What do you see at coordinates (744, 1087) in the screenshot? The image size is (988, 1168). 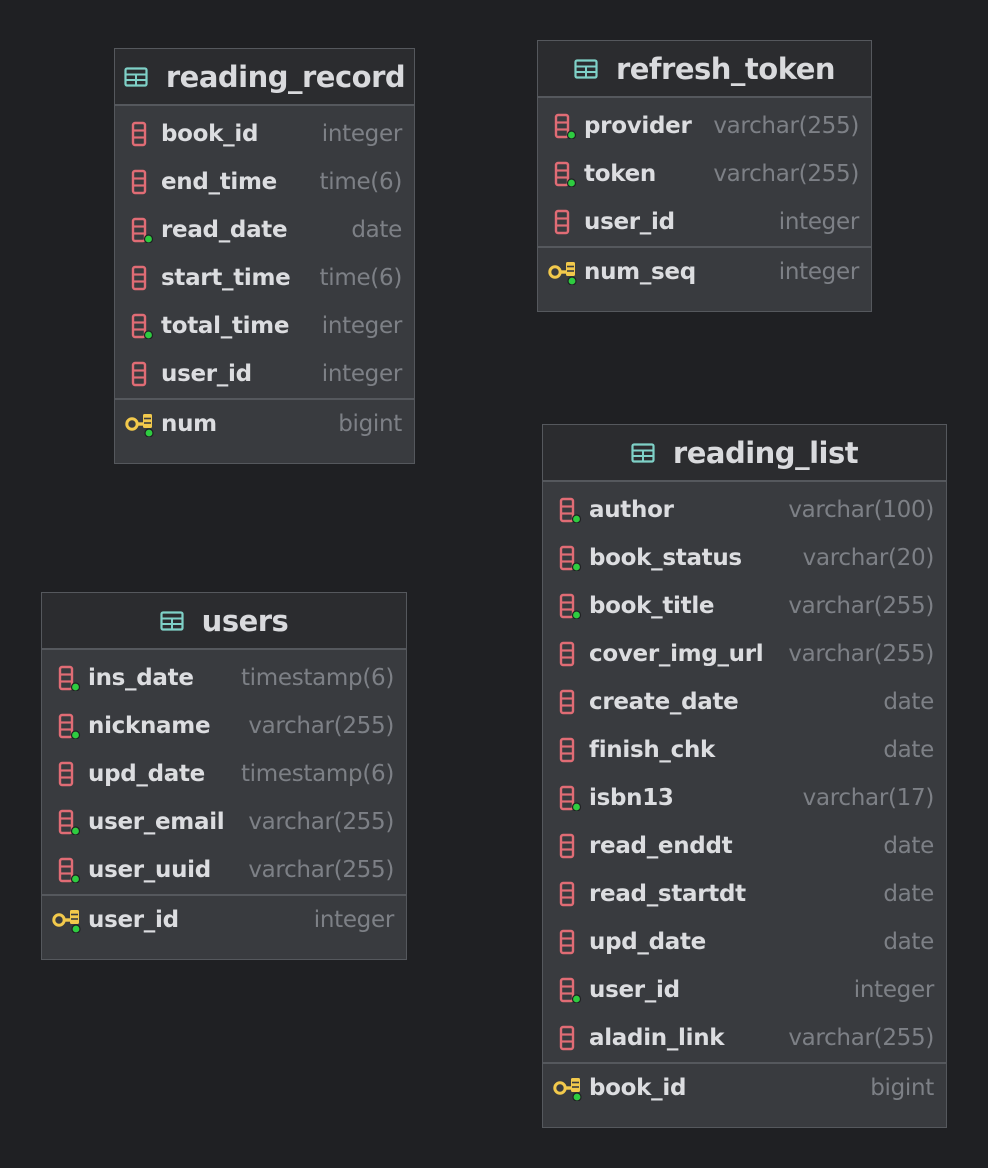 I see `primary-key-row: book_id bigint` at bounding box center [744, 1087].